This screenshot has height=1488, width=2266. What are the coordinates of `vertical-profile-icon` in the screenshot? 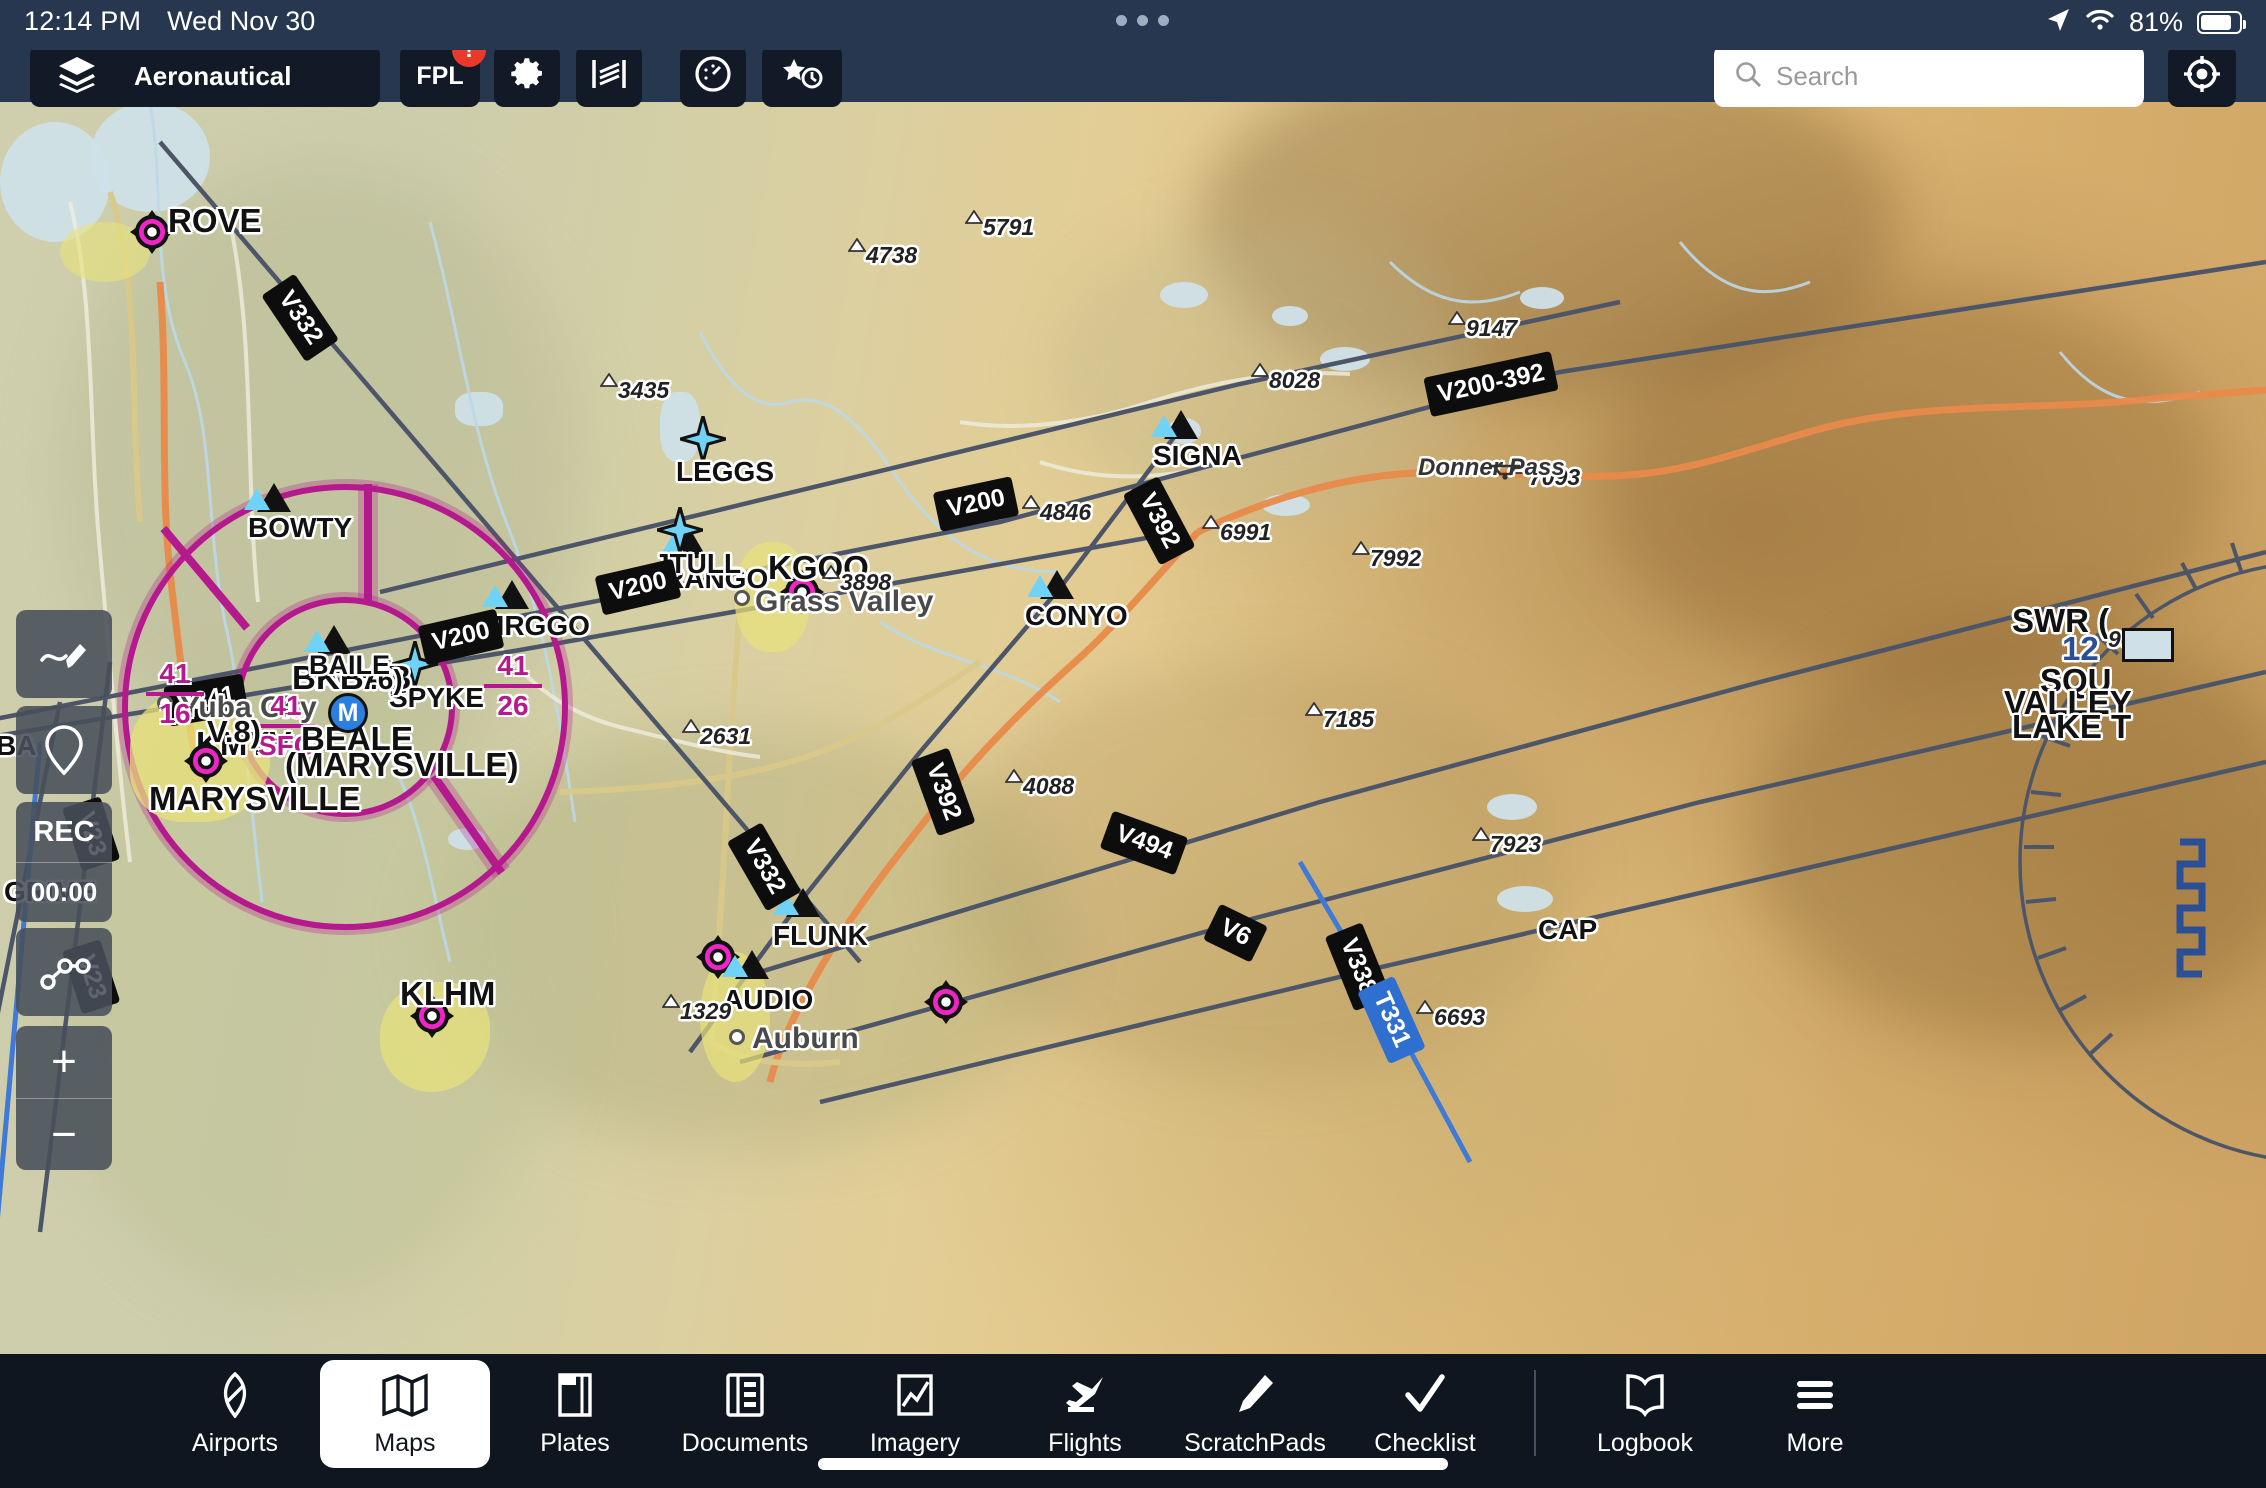 It's located at (609, 76).